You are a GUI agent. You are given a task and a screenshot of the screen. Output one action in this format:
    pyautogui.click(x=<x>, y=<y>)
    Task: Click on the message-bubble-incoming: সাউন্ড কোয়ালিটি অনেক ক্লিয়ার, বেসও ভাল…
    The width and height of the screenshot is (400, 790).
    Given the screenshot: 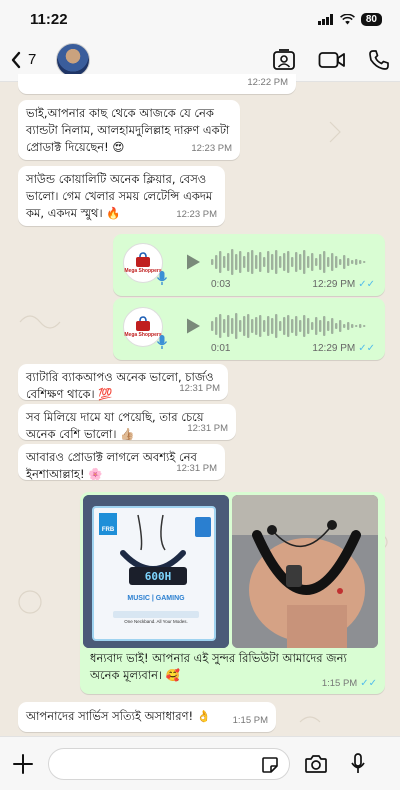 What is the action you would take?
    pyautogui.click(x=121, y=196)
    